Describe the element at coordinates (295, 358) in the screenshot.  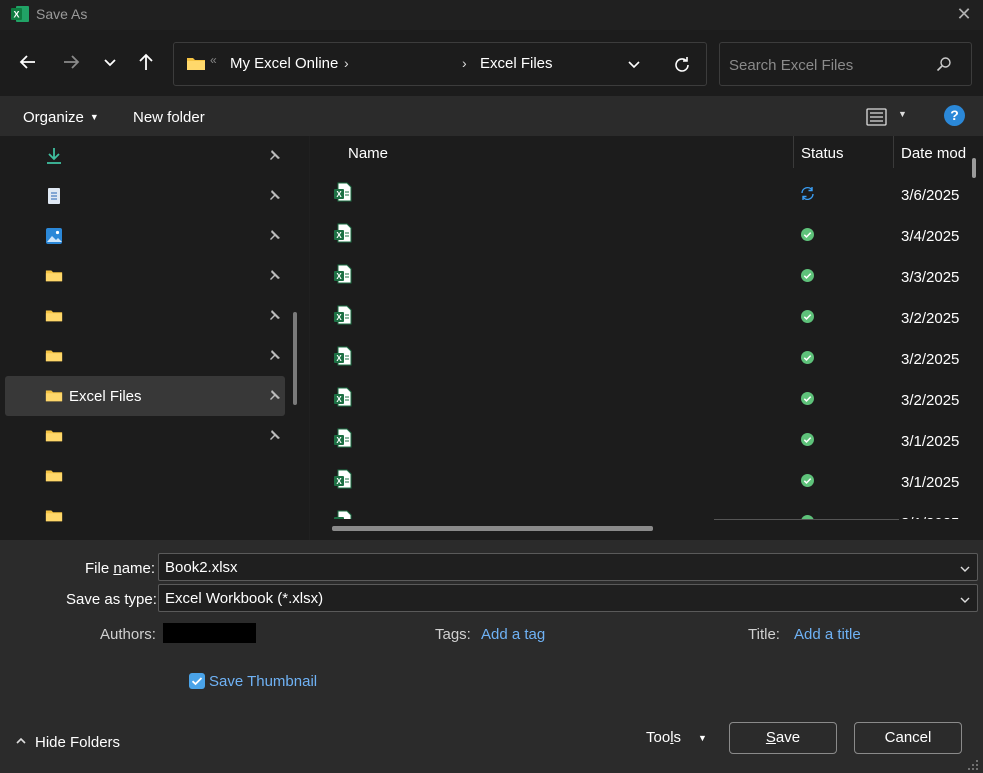
I see `scrollbar-thumb` at that location.